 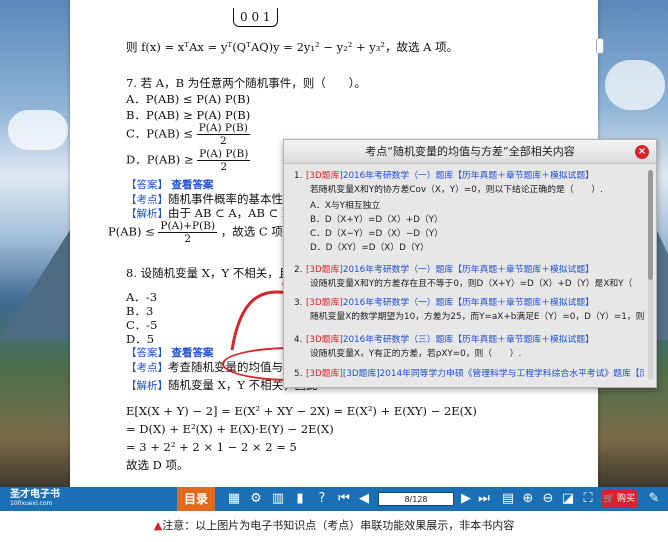 I want to click on toc-button: 目录, so click(x=196, y=499).